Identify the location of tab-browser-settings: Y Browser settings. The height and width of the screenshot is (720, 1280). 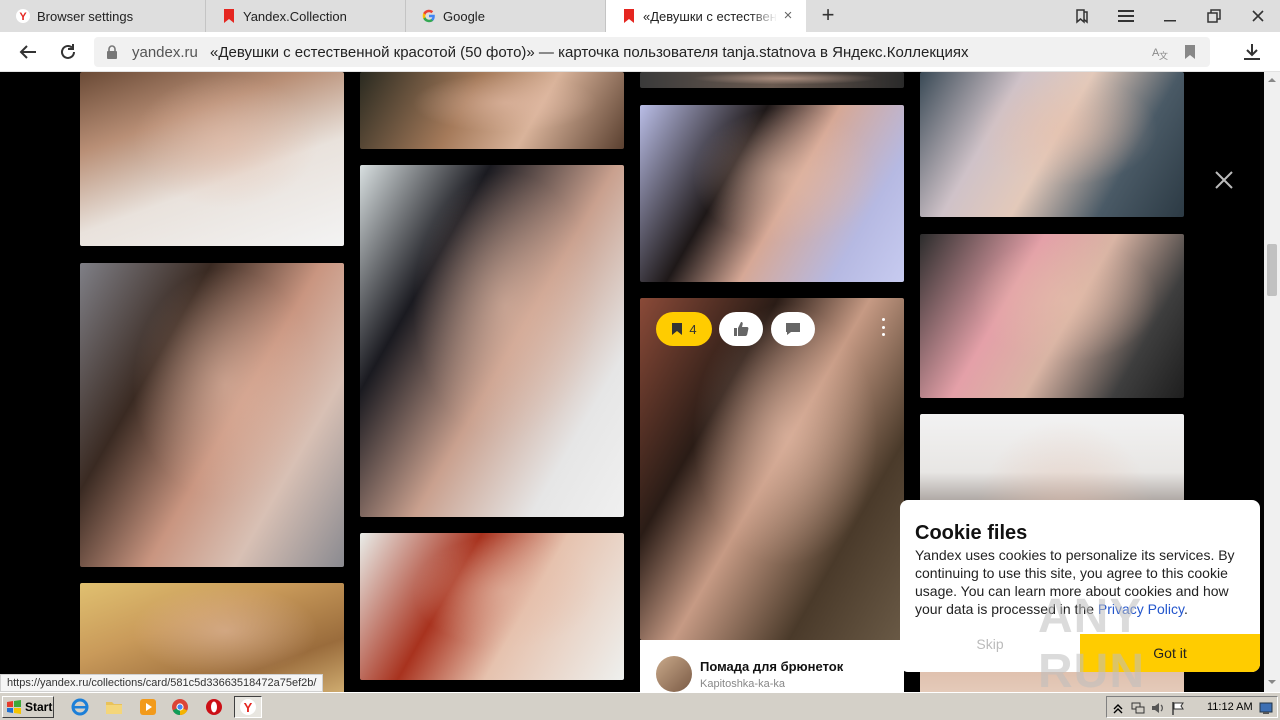
(103, 16).